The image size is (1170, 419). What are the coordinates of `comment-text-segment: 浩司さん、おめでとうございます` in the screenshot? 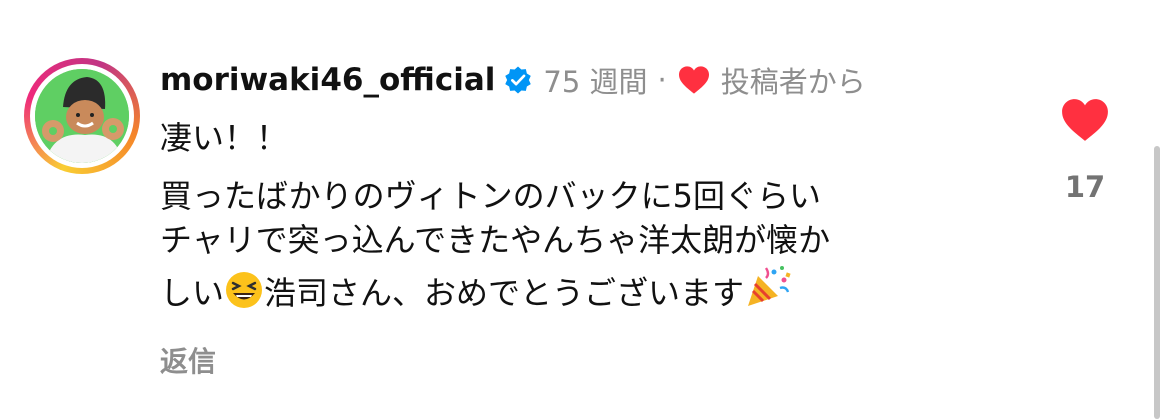 It's located at (504, 293).